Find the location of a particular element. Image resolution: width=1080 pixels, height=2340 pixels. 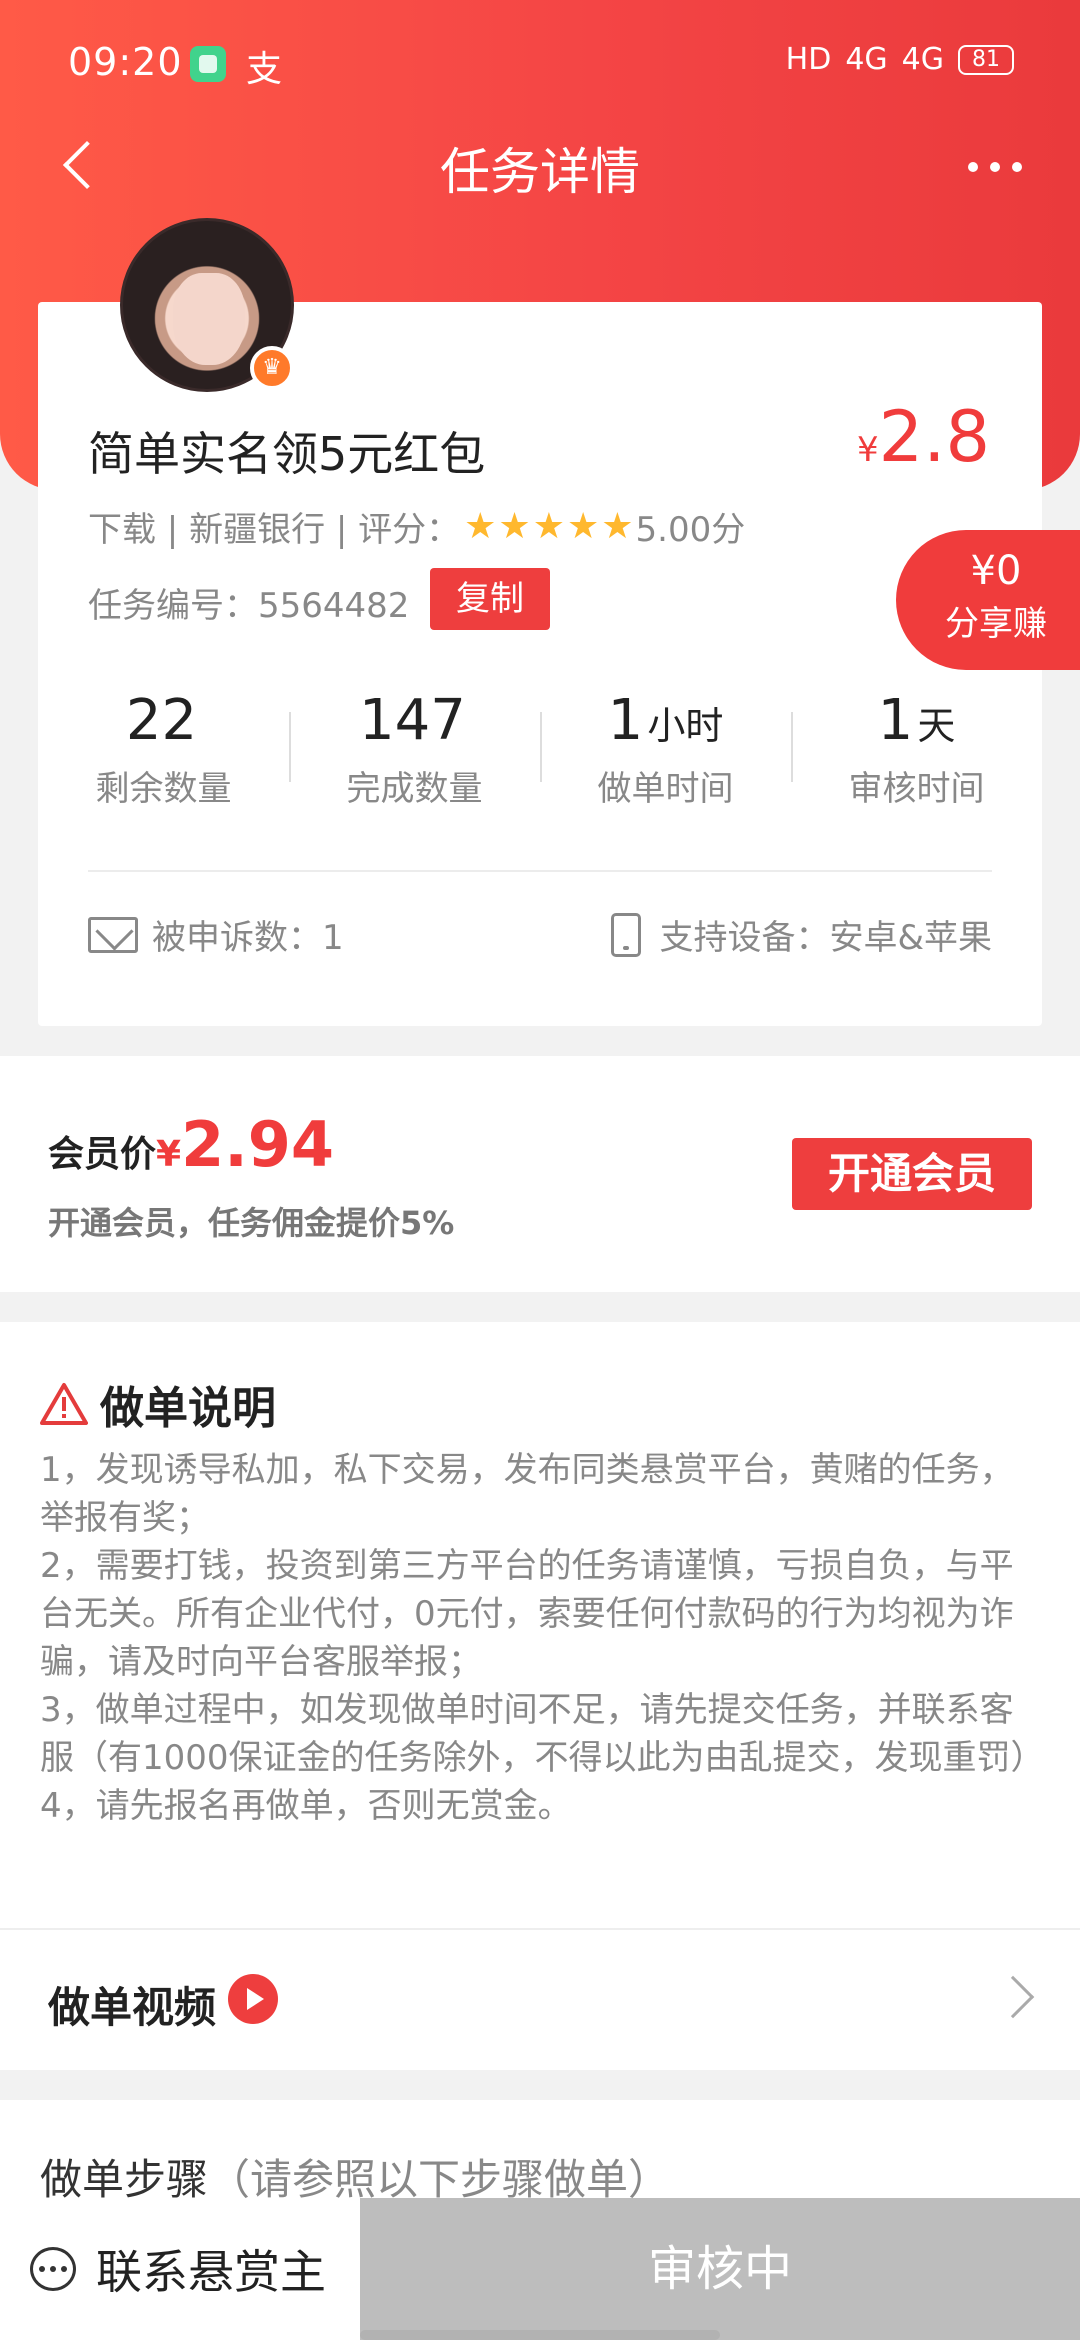

avatar-face is located at coordinates (209, 319).